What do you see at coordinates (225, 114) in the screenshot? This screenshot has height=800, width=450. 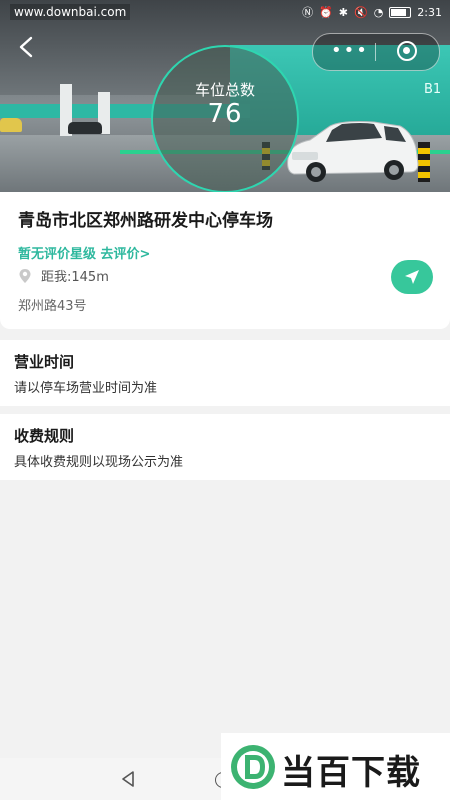 I see `total-spaces-count: 76` at bounding box center [225, 114].